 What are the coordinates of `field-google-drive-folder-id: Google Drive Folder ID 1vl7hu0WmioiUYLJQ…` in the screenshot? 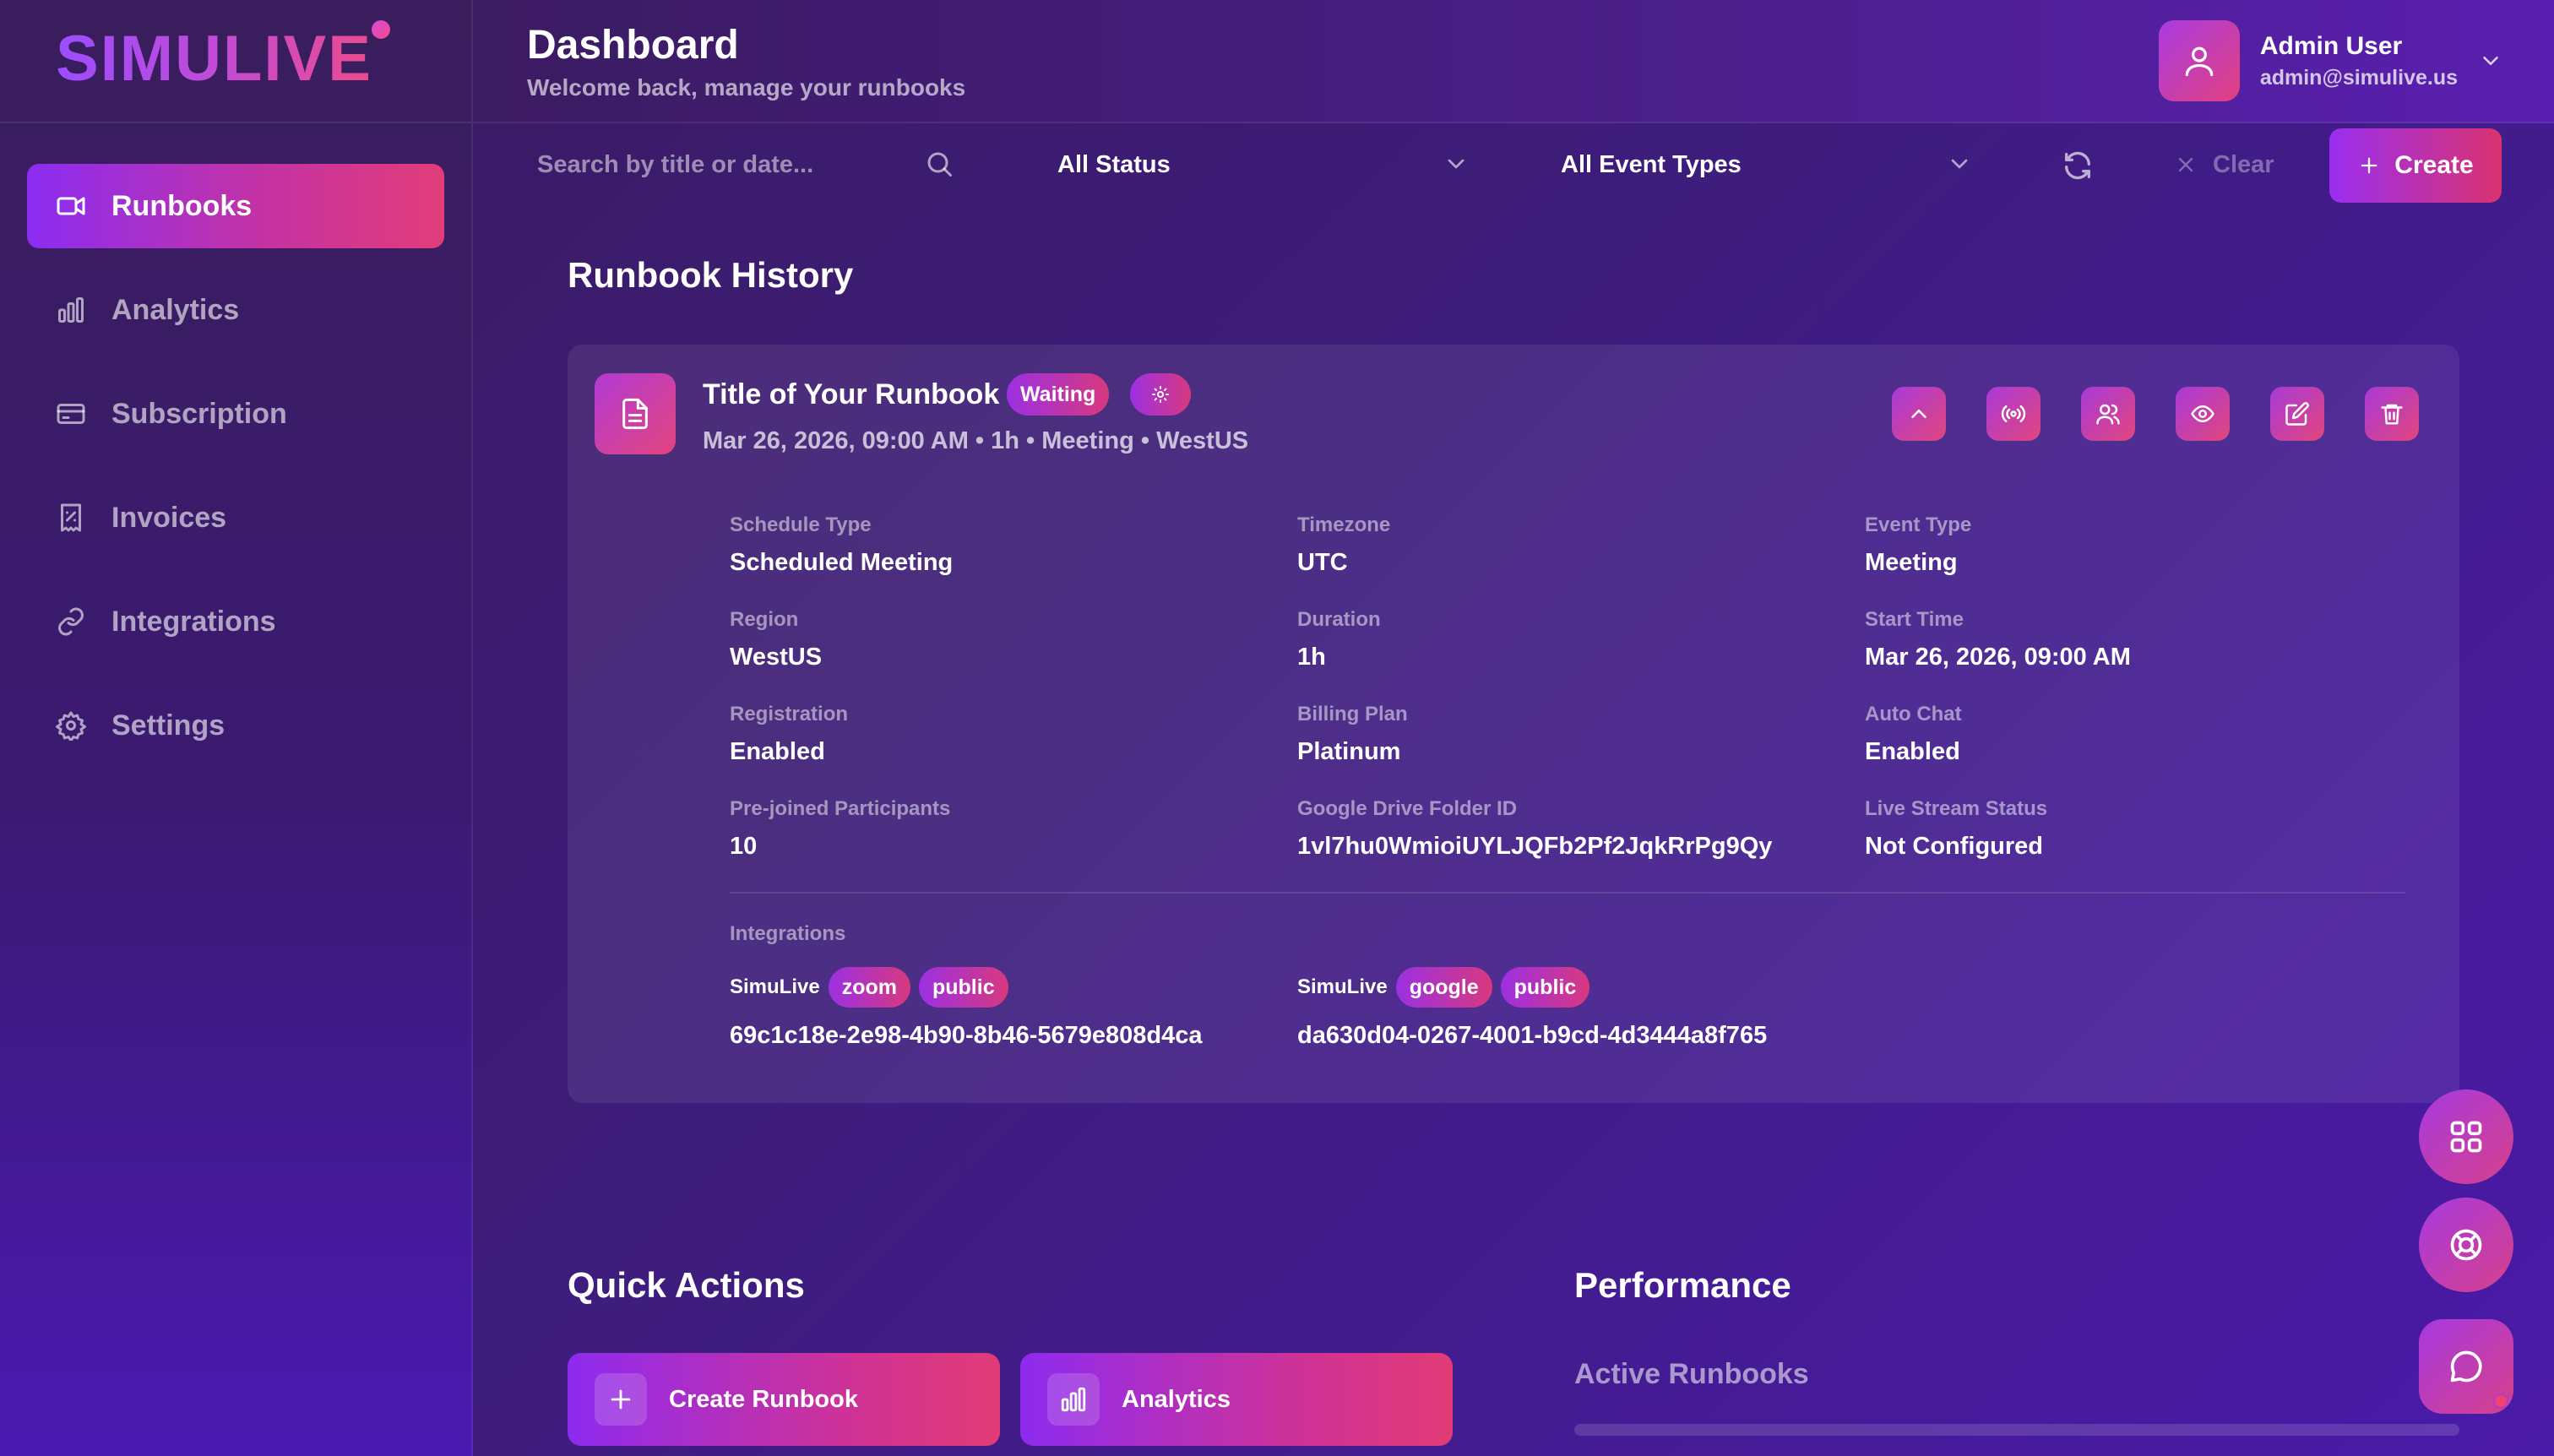 It's located at (1534, 829).